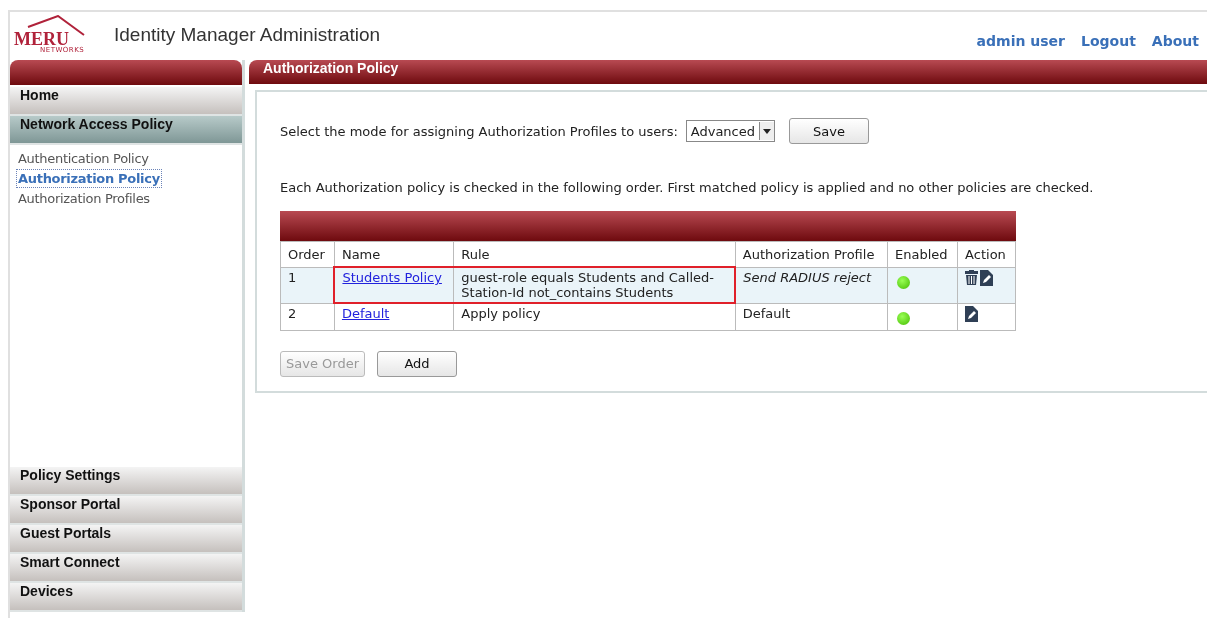 This screenshot has height=618, width=1207. Describe the element at coordinates (126, 130) in the screenshot. I see `nav-section: Network Access Policy` at that location.